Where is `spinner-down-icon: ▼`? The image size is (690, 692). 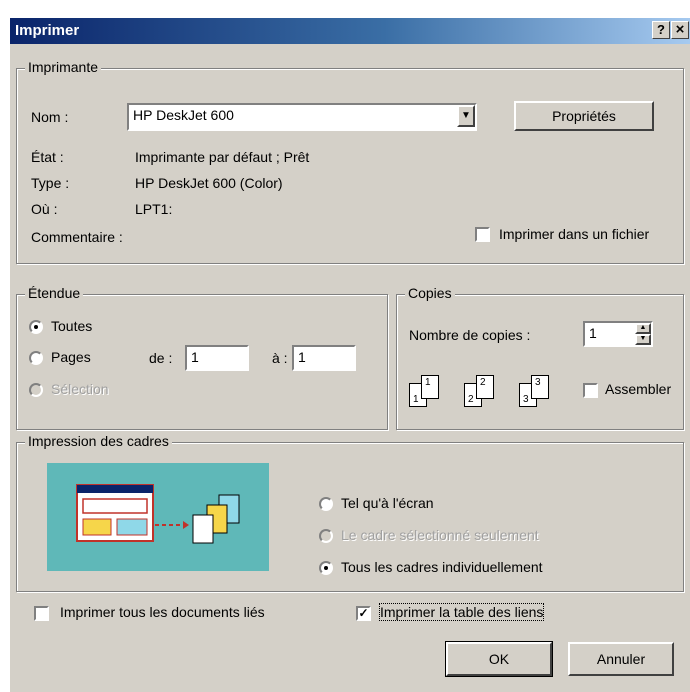 spinner-down-icon: ▼ is located at coordinates (643, 339).